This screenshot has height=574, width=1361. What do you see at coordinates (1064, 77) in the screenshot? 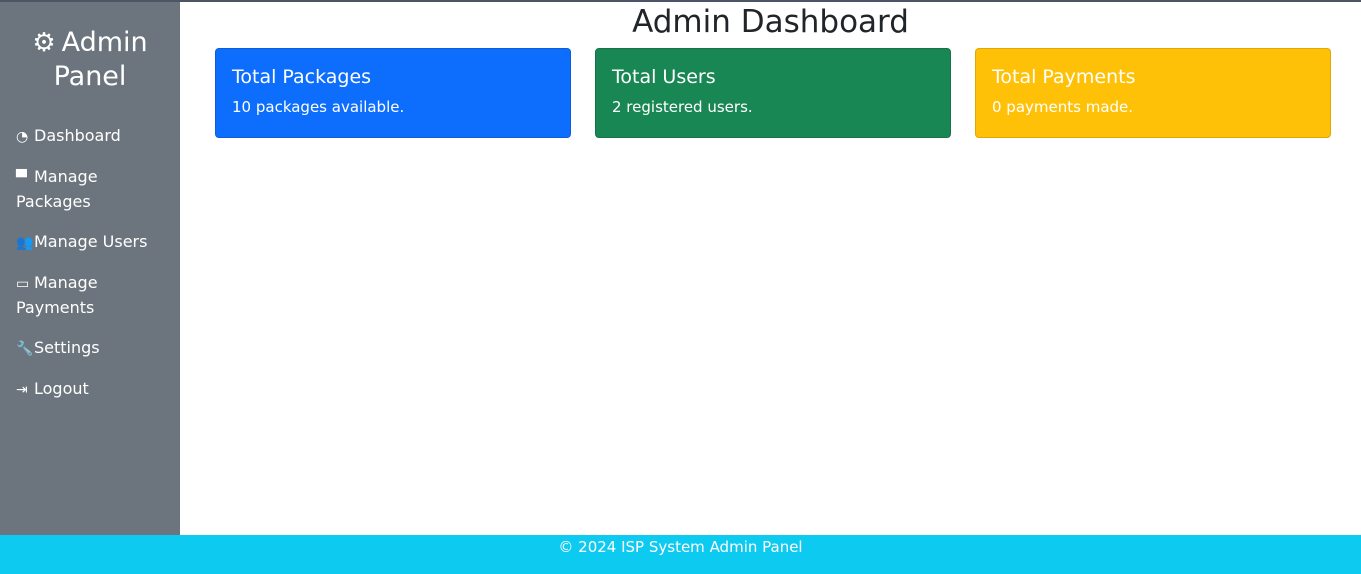
I see `card-title: Total Payments` at bounding box center [1064, 77].